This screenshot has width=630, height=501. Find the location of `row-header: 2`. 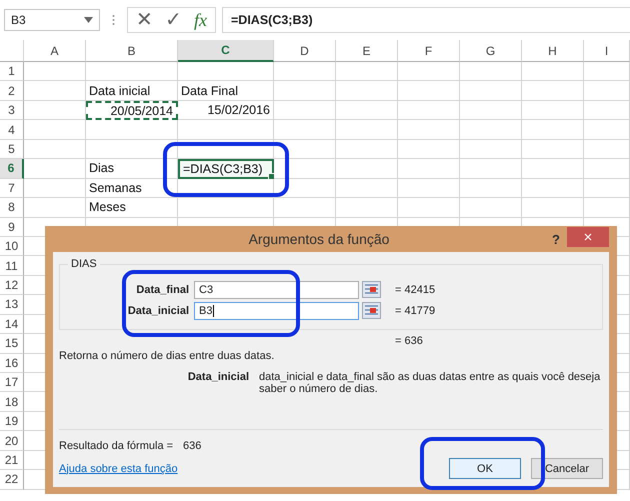

row-header: 2 is located at coordinates (12, 91).